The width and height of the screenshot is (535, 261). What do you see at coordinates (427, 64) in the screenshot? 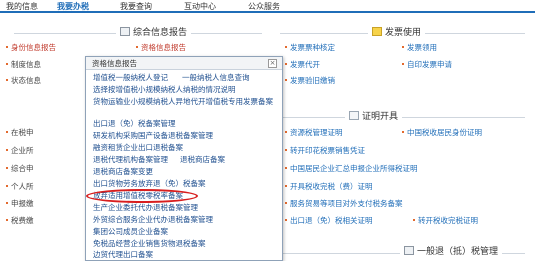
I see `invoice-item: 自印发票申请` at bounding box center [427, 64].